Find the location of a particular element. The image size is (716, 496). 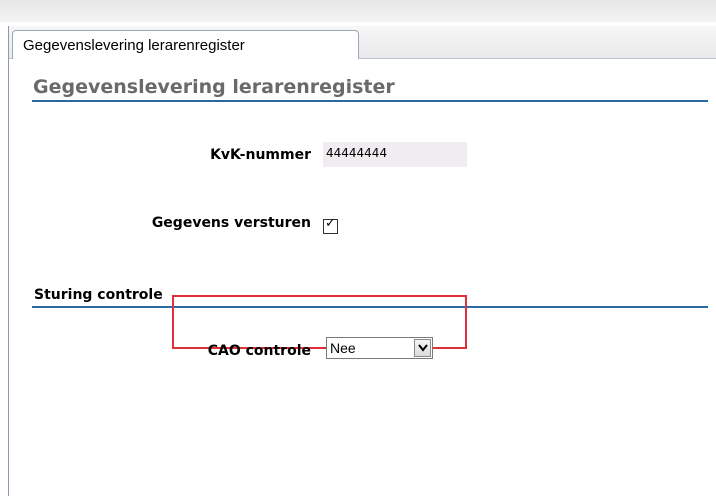

send-data-checkbox: ✓ is located at coordinates (330, 225).